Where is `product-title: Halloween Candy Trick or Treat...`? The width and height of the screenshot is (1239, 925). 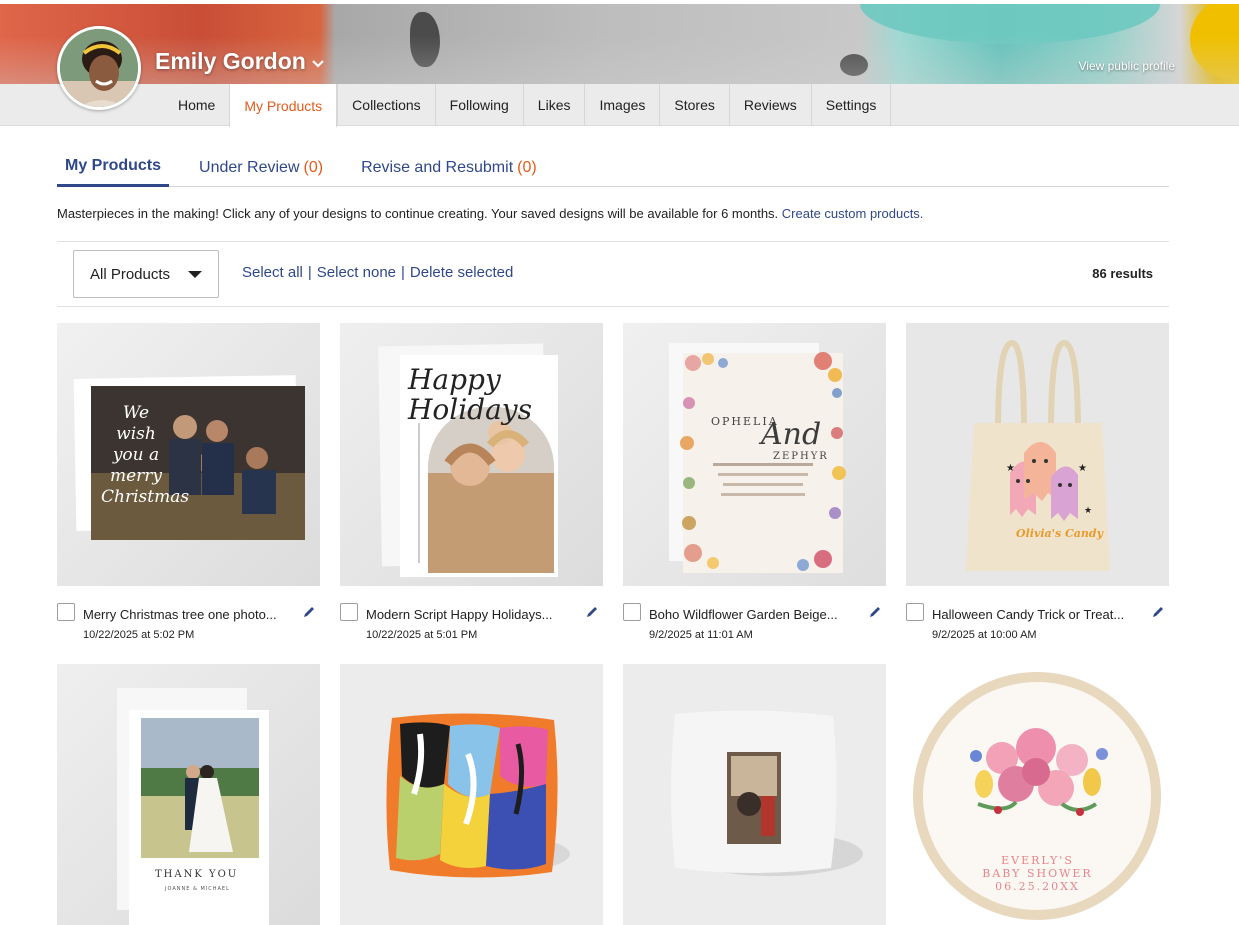 product-title: Halloween Candy Trick or Treat... is located at coordinates (1038, 614).